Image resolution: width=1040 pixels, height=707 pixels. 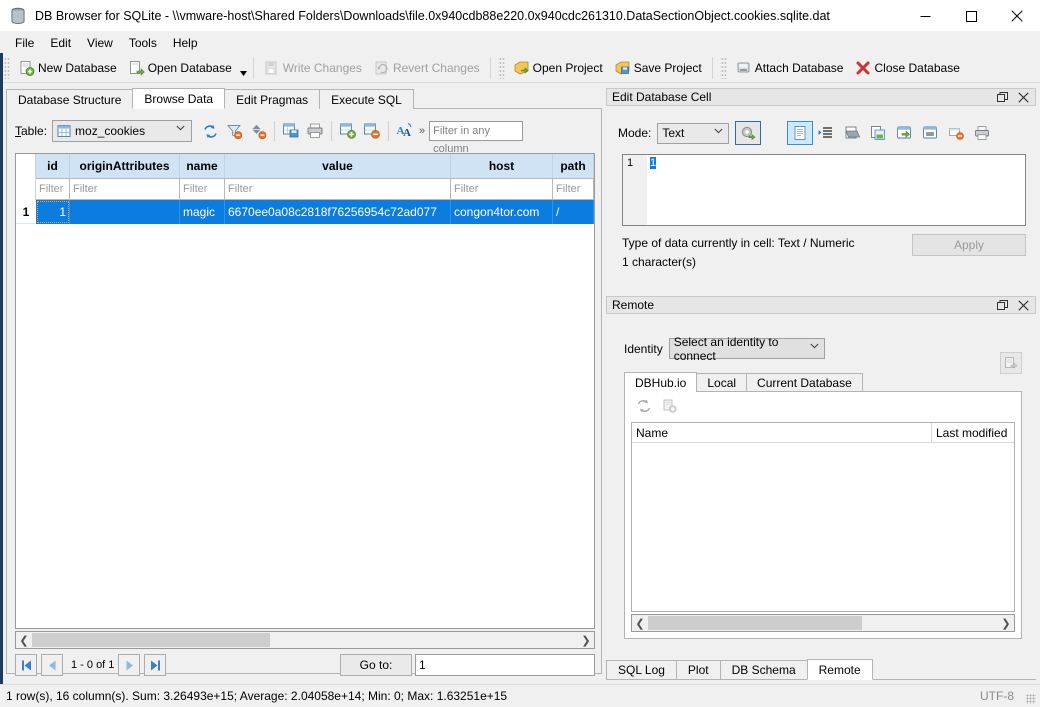 I want to click on column-header-id: id, so click(x=53, y=166).